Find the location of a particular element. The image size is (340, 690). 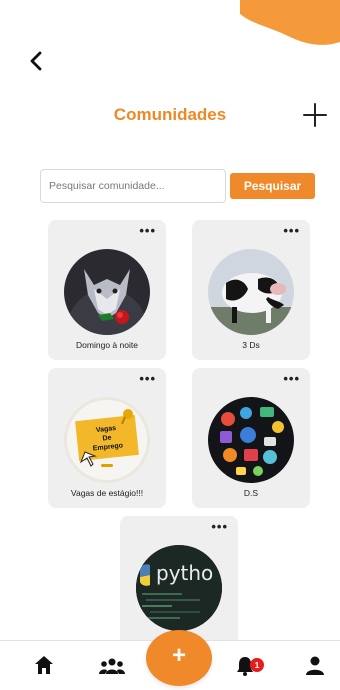

add-community-button is located at coordinates (315, 115).